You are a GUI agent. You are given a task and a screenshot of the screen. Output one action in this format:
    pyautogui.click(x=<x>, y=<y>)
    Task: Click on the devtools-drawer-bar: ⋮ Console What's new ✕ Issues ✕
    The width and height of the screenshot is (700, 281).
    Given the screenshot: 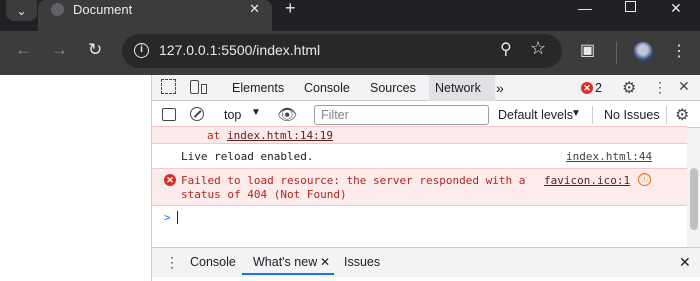 What is the action you would take?
    pyautogui.click(x=426, y=262)
    